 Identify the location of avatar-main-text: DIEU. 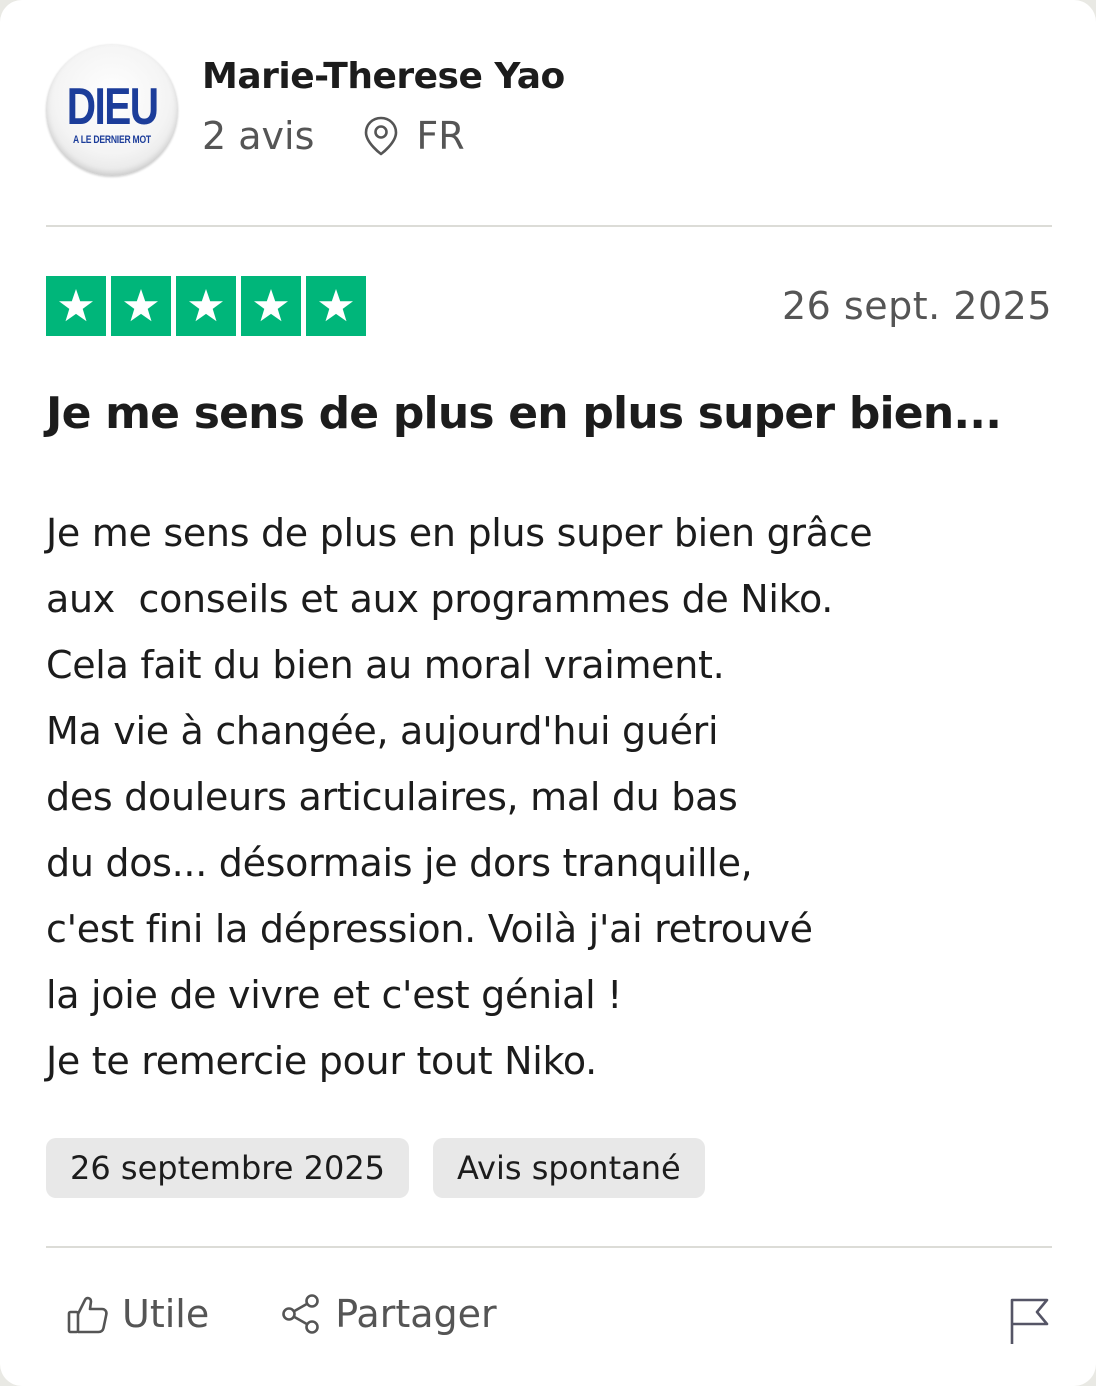
(112, 107).